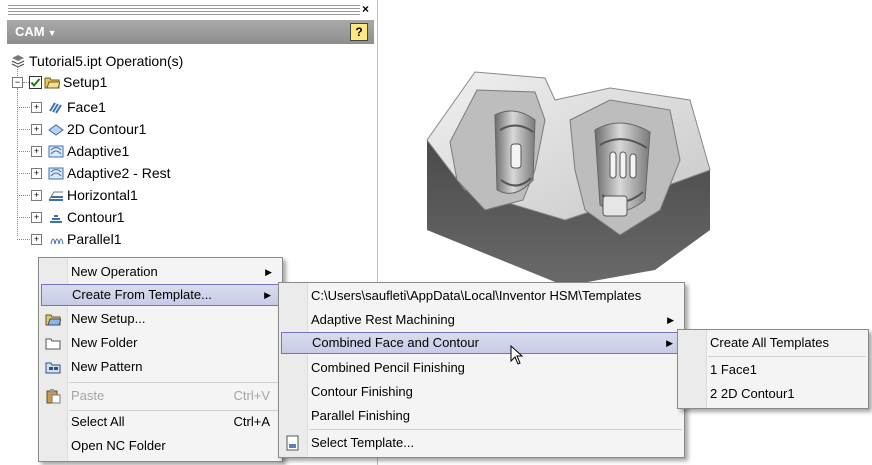 This screenshot has height=465, width=872. Describe the element at coordinates (160, 446) in the screenshot. I see `menu-item-open-nc-folder: Open NC Folder` at that location.